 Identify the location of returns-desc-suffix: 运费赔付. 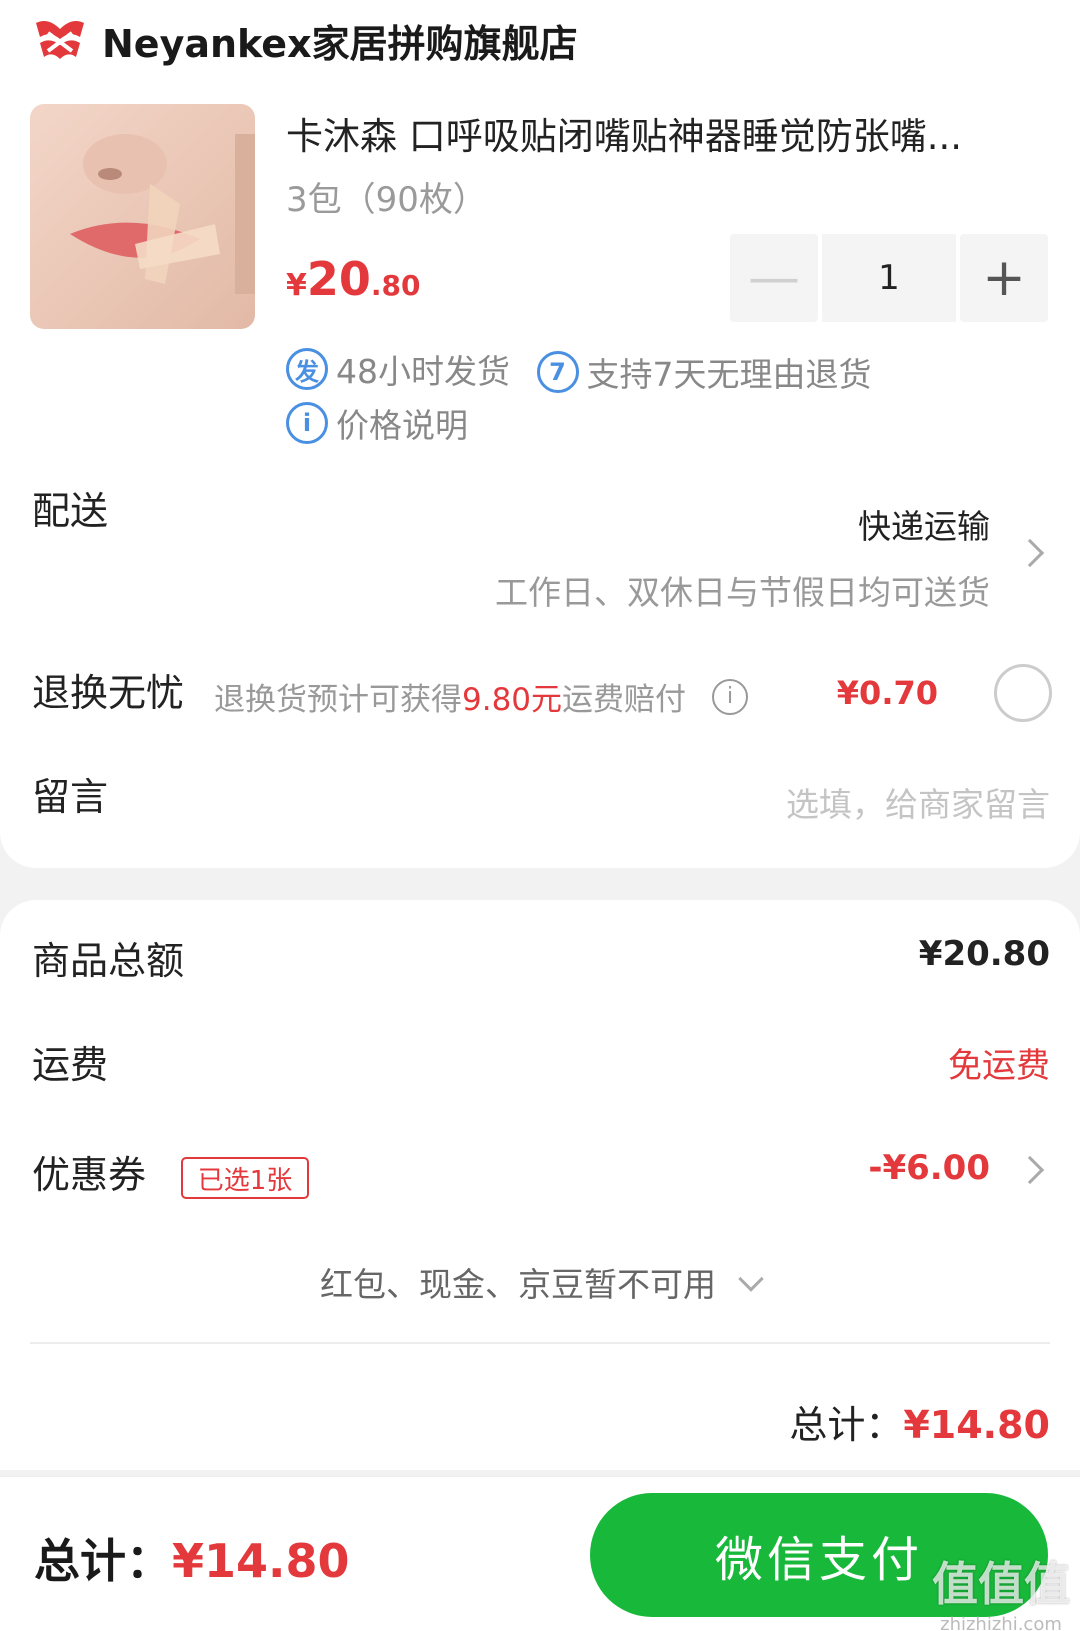
(624, 700).